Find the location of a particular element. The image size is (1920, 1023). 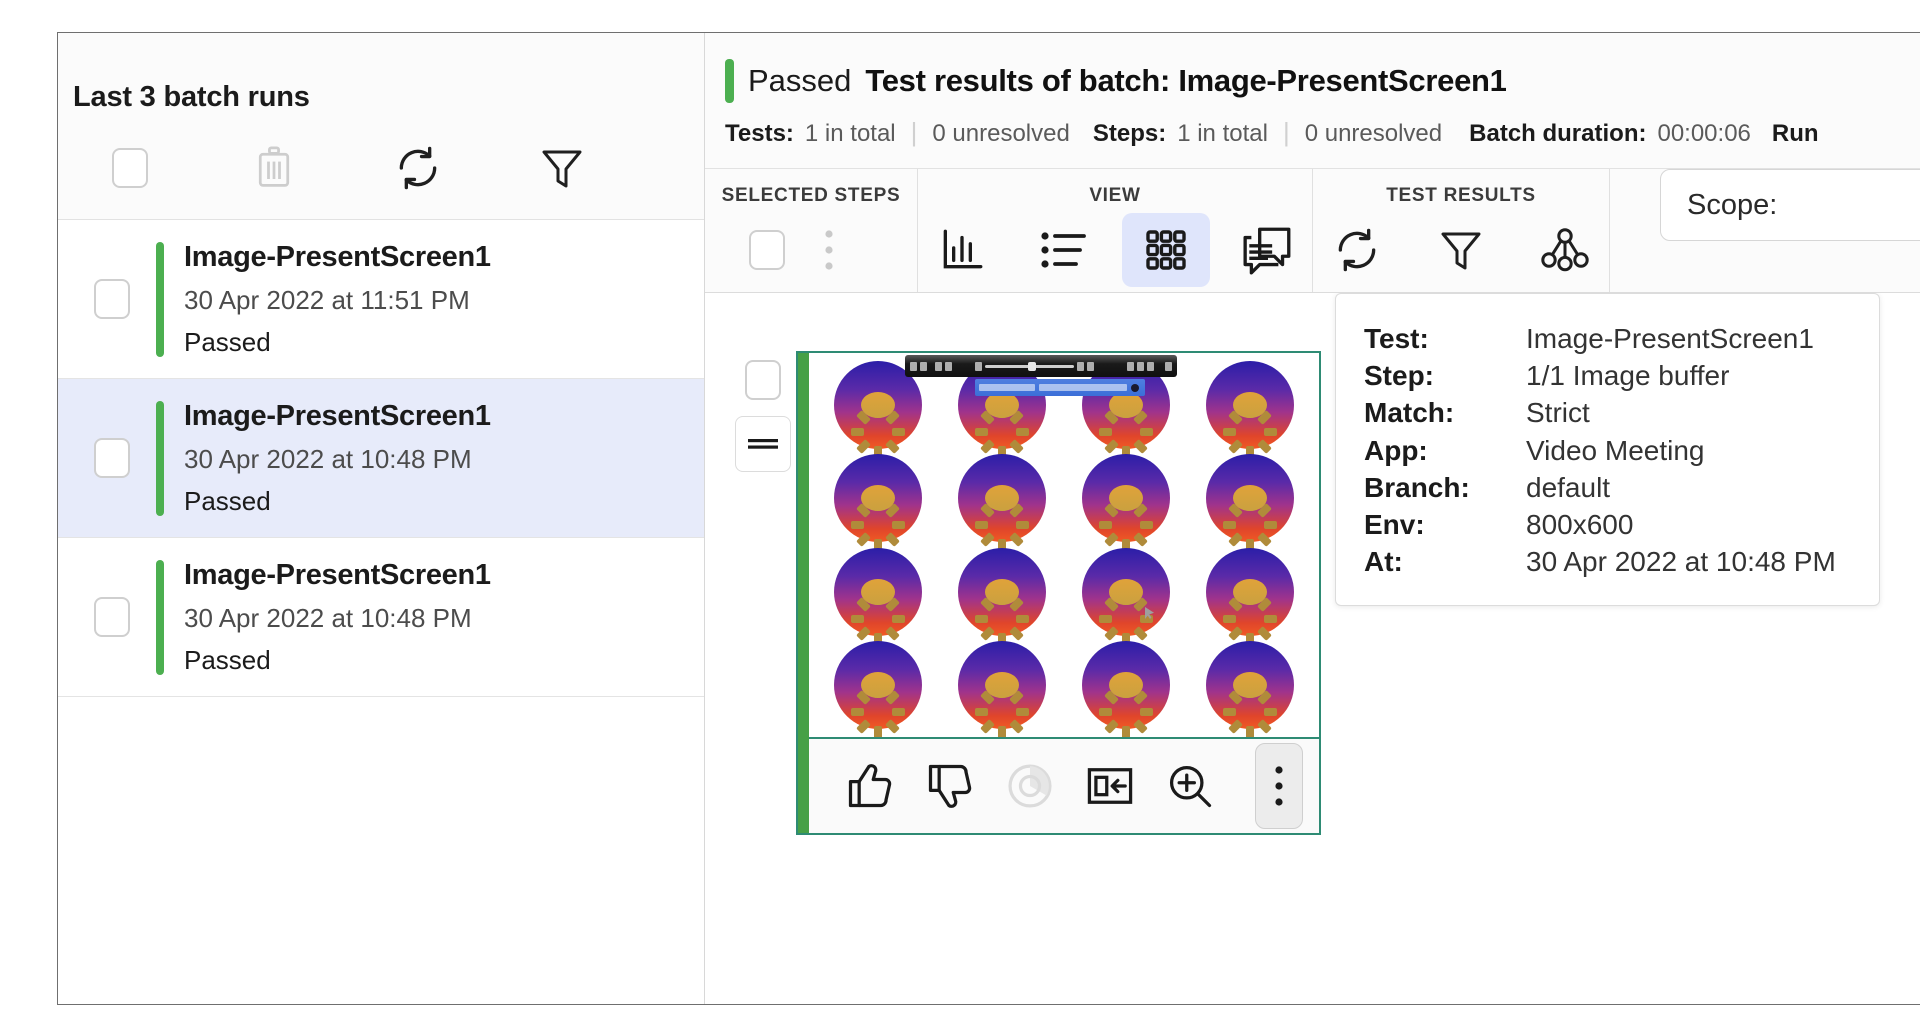

results-refresh-button is located at coordinates (1357, 250).